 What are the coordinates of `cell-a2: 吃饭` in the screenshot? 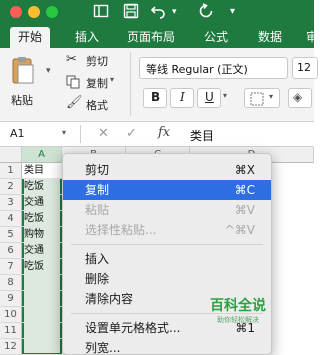 It's located at (42, 187).